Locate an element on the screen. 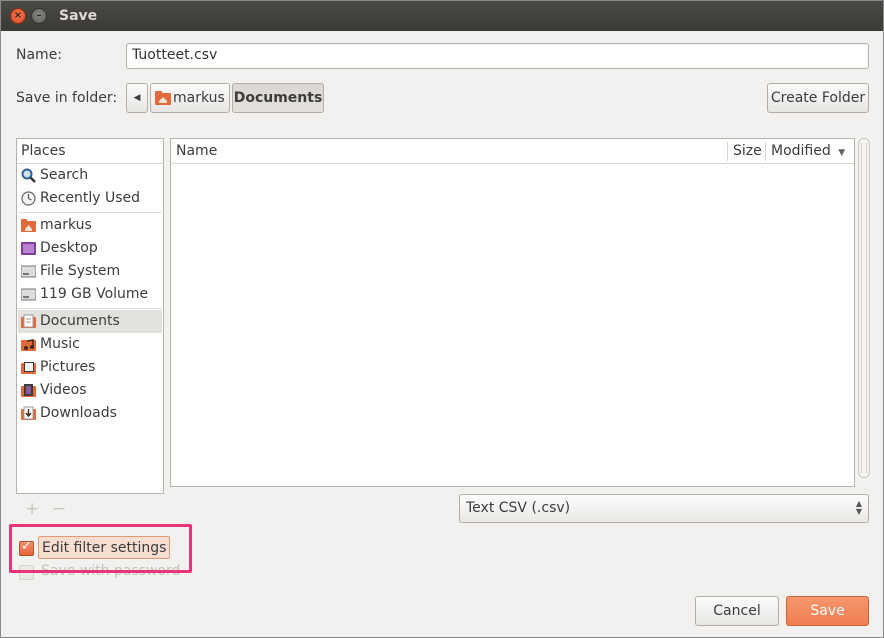  place-label: markus is located at coordinates (66, 225).